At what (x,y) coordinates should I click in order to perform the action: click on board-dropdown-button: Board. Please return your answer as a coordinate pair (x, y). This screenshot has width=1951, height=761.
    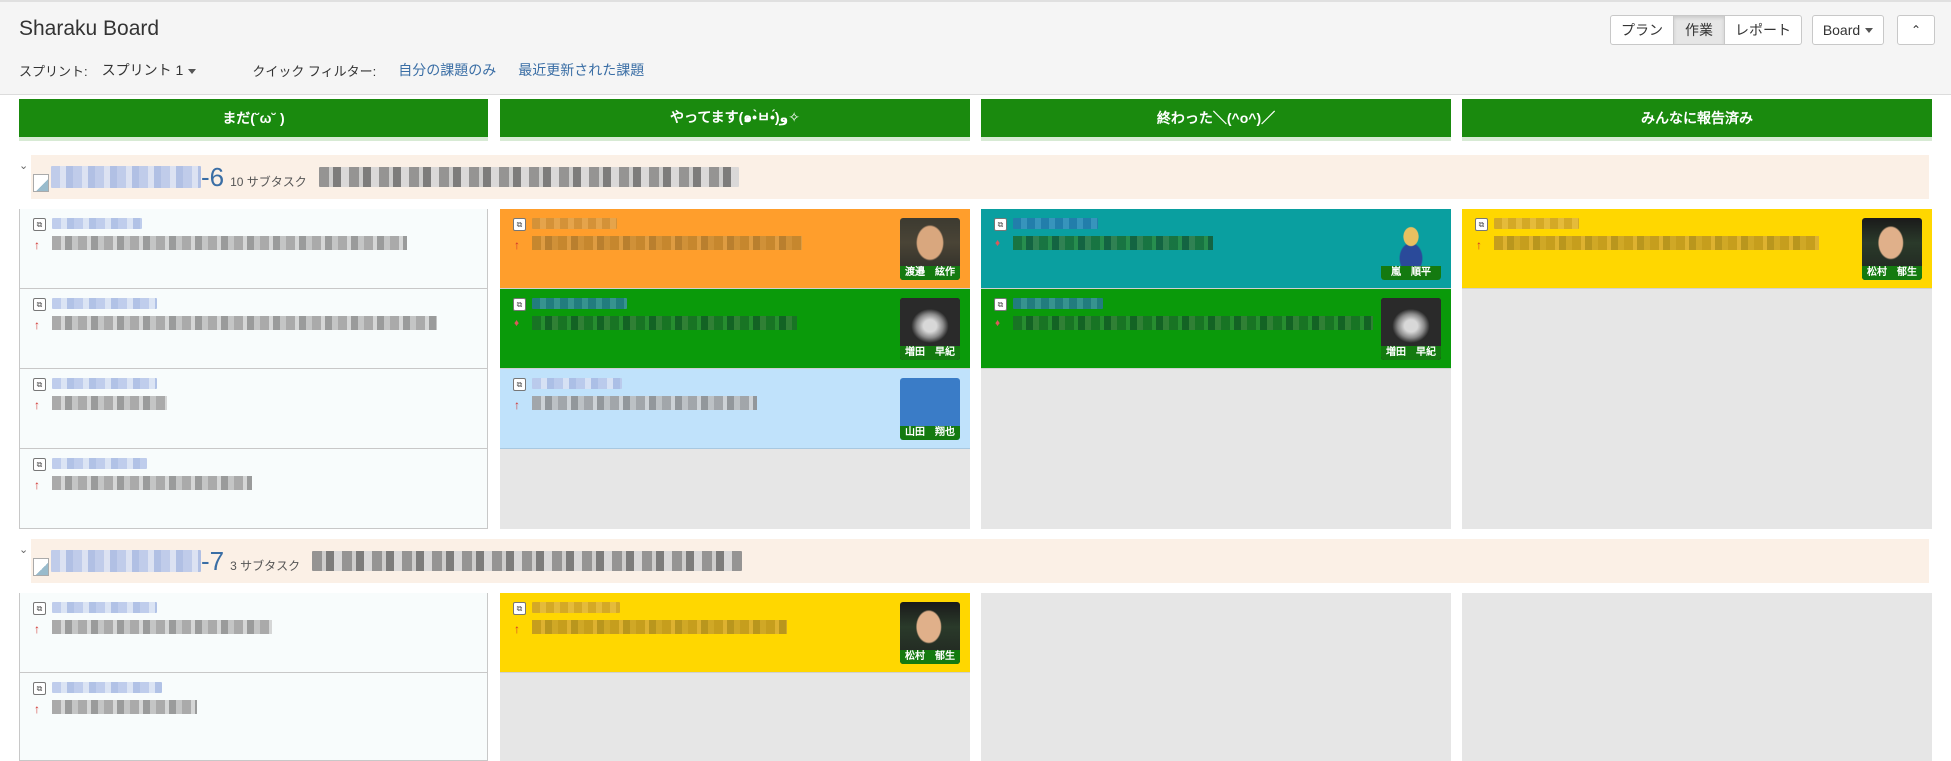
    Looking at the image, I should click on (1848, 30).